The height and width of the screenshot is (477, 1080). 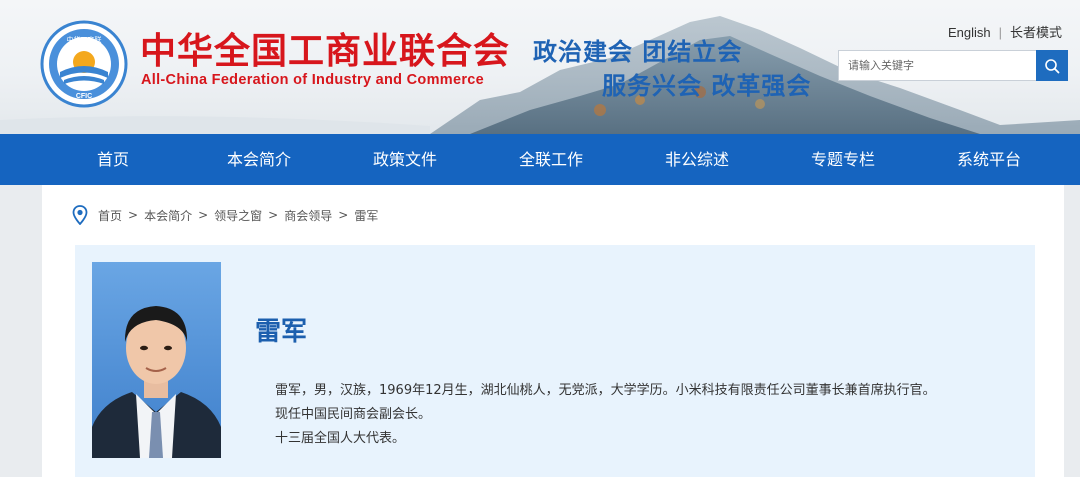 What do you see at coordinates (308, 215) in the screenshot?
I see `breadcrumb-chamber-leaders: 商会领导` at bounding box center [308, 215].